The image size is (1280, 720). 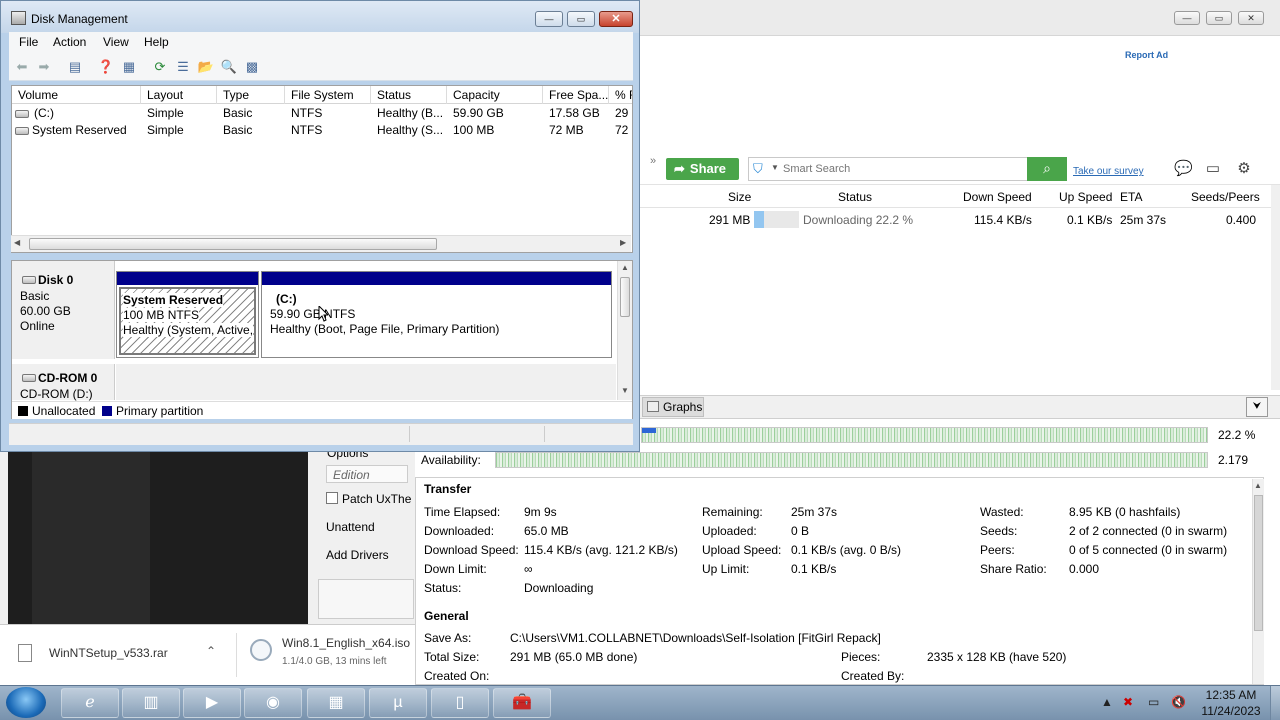 I want to click on file-icon: ▯, so click(x=460, y=703).